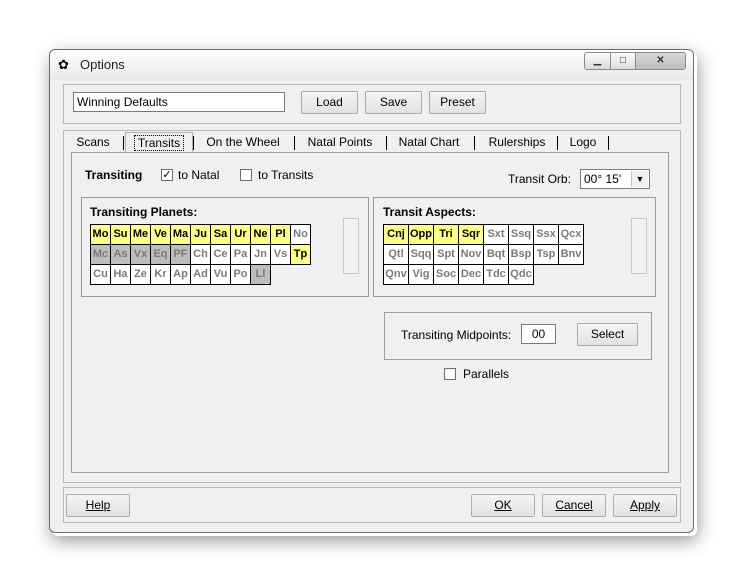 The image size is (744, 583). What do you see at coordinates (140, 274) in the screenshot?
I see `planet-cell: Ze` at bounding box center [140, 274].